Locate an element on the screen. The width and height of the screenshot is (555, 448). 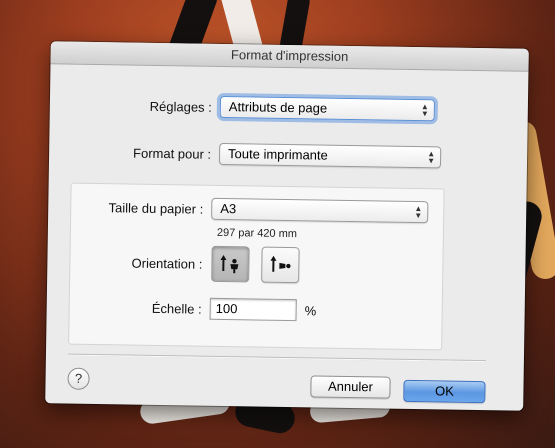
paper-size-label: Taille du papier : is located at coordinates (156, 208).